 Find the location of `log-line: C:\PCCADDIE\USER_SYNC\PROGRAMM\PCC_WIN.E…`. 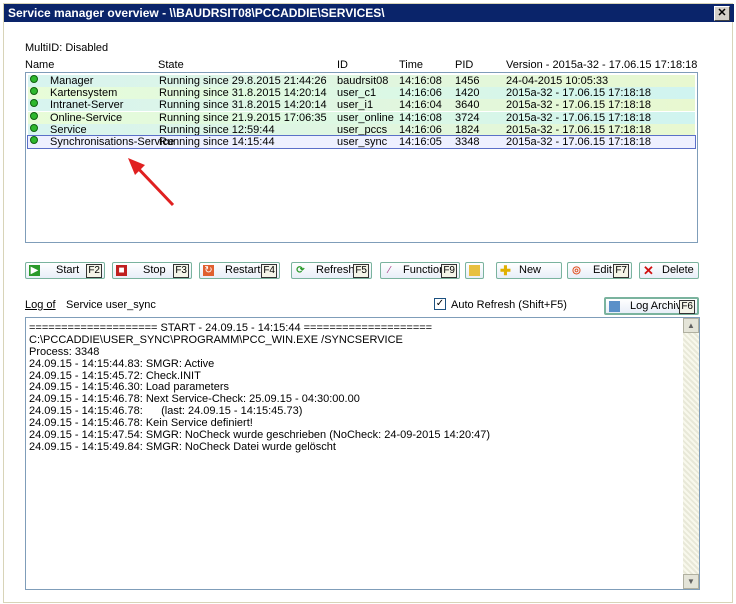

log-line: C:\PCCADDIE\USER_SYNC\PROGRAMM\PCC_WIN.E… is located at coordinates (216, 339).